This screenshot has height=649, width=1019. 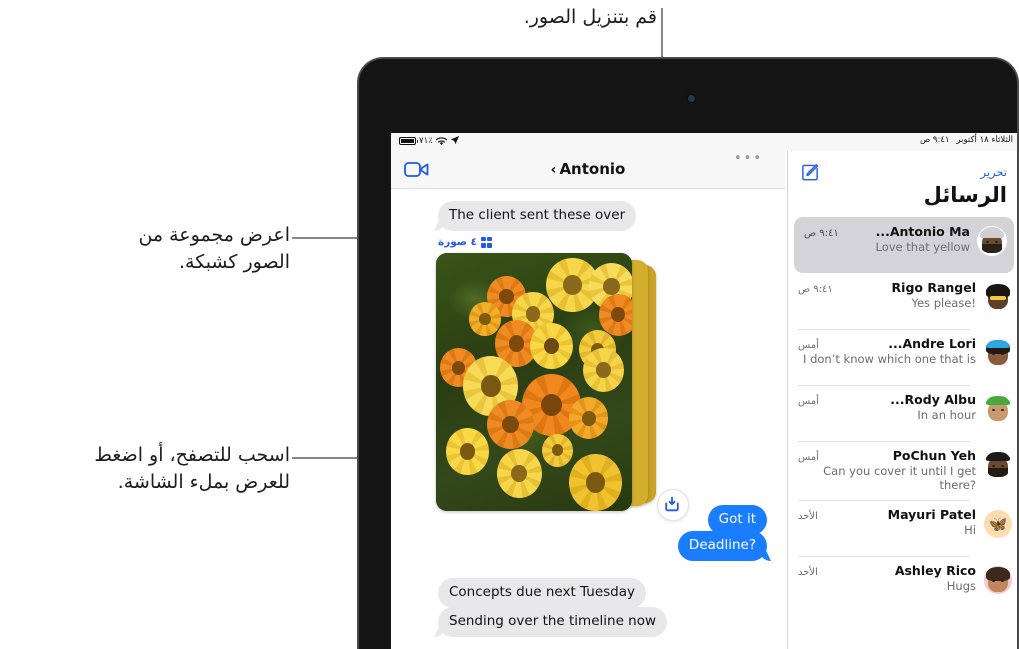 I want to click on list-item-preview: Love that yellow, so click(x=923, y=247).